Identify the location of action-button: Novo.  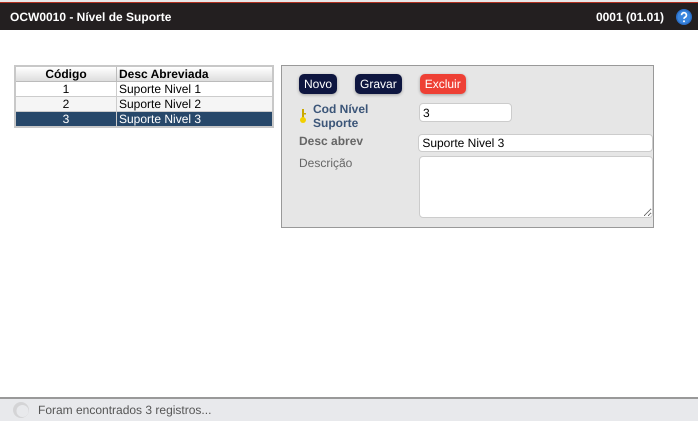
(318, 84).